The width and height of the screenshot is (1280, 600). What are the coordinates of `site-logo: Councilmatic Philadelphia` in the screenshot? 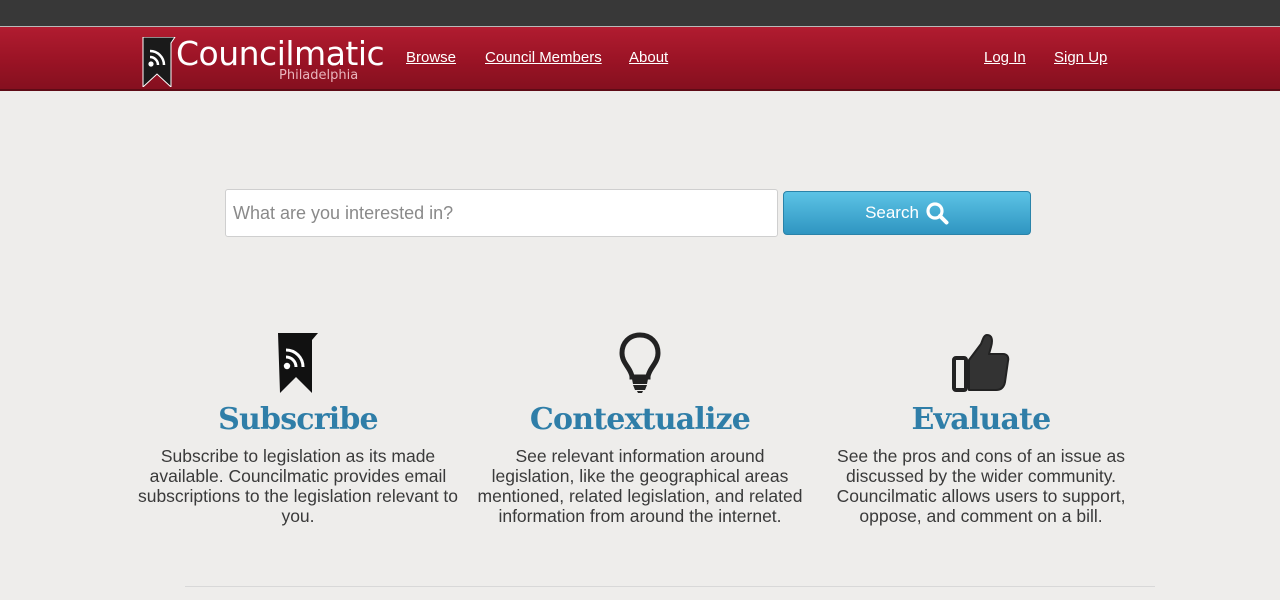 It's located at (267, 61).